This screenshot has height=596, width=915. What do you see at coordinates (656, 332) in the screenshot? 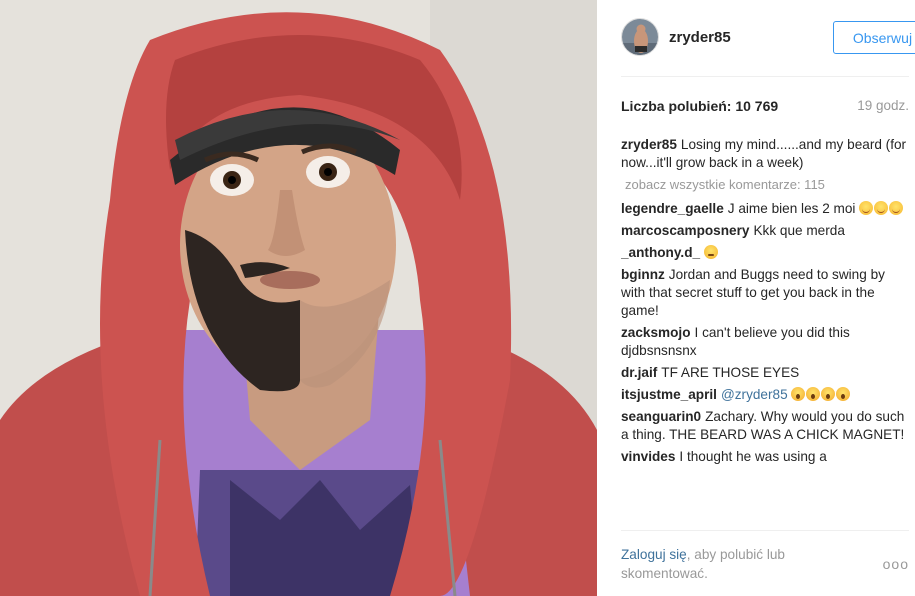
I see `comment-username: zacksmojo` at bounding box center [656, 332].